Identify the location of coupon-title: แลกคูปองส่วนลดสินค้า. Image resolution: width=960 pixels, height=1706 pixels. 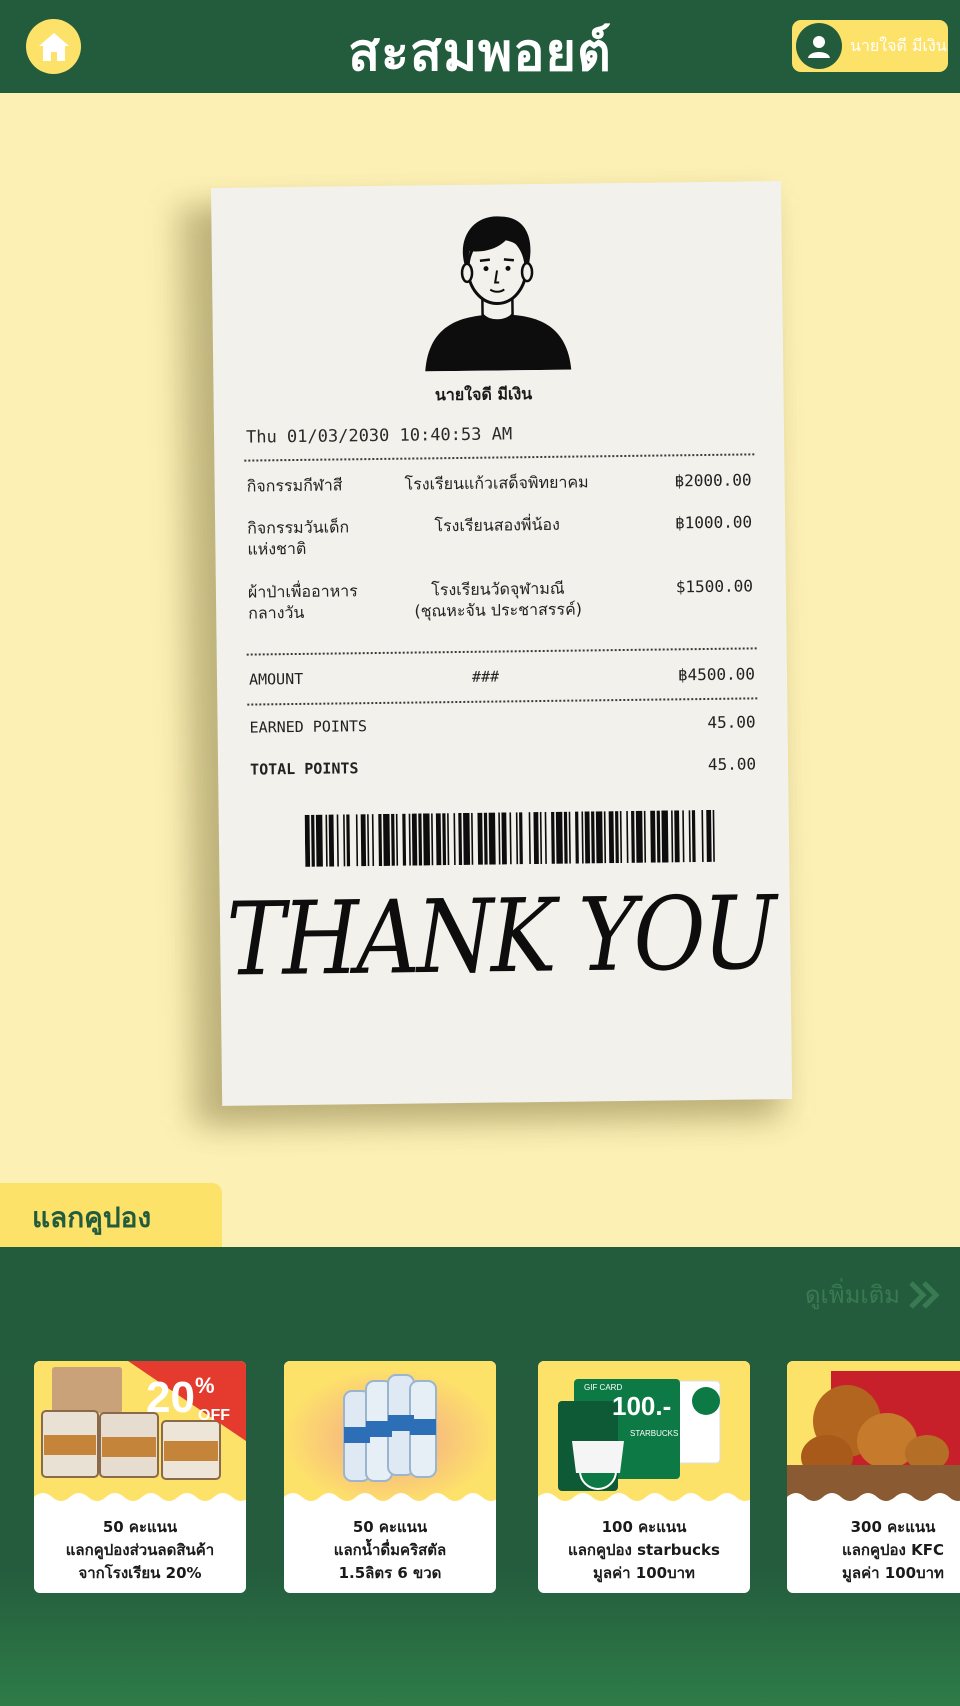
(140, 1550).